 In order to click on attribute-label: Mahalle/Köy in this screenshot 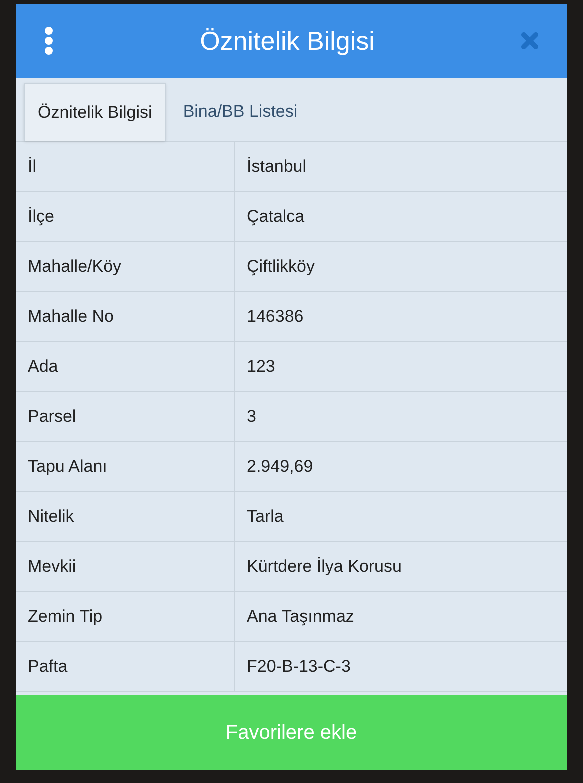, I will do `click(125, 266)`.